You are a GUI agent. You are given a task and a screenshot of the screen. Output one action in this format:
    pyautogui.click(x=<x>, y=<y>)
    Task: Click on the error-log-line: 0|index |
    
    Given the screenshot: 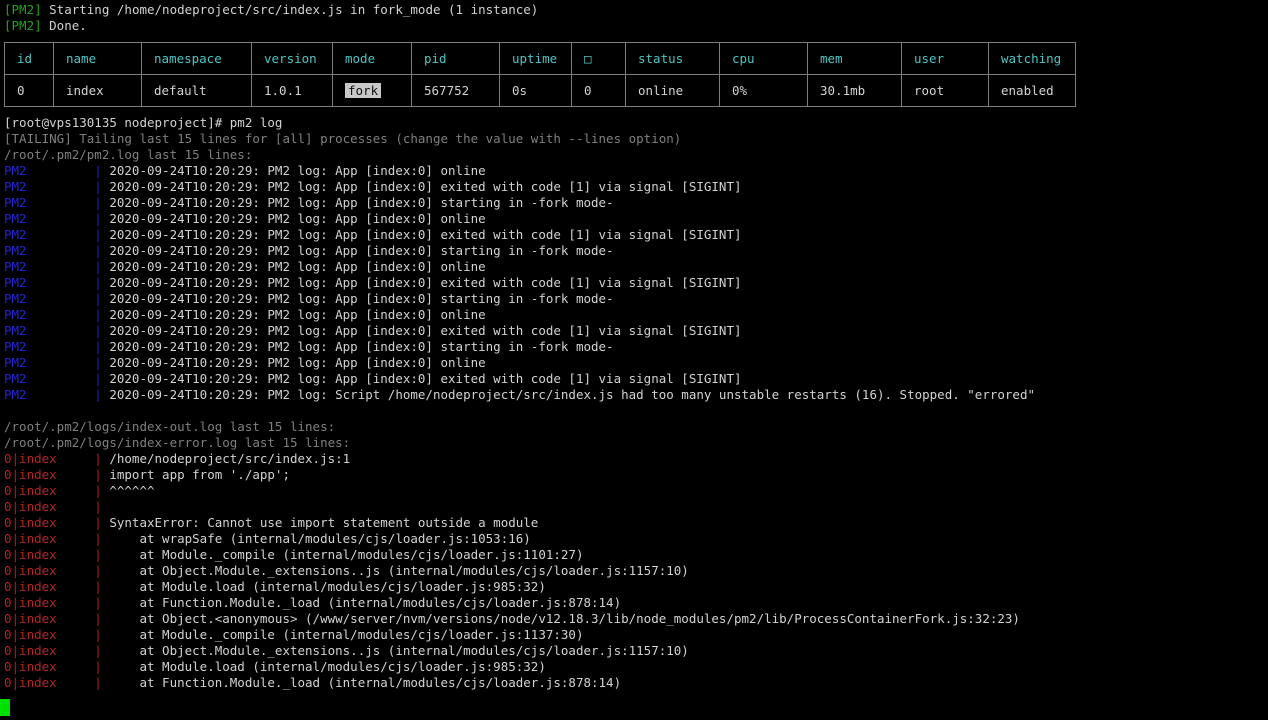 What is the action you would take?
    pyautogui.click(x=636, y=507)
    